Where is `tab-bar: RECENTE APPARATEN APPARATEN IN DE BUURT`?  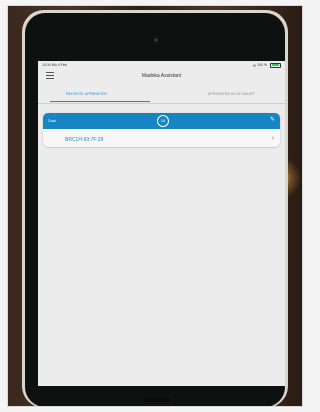 tab-bar: RECENTE APPARATEN APPARATEN IN DE BUURT is located at coordinates (161, 95).